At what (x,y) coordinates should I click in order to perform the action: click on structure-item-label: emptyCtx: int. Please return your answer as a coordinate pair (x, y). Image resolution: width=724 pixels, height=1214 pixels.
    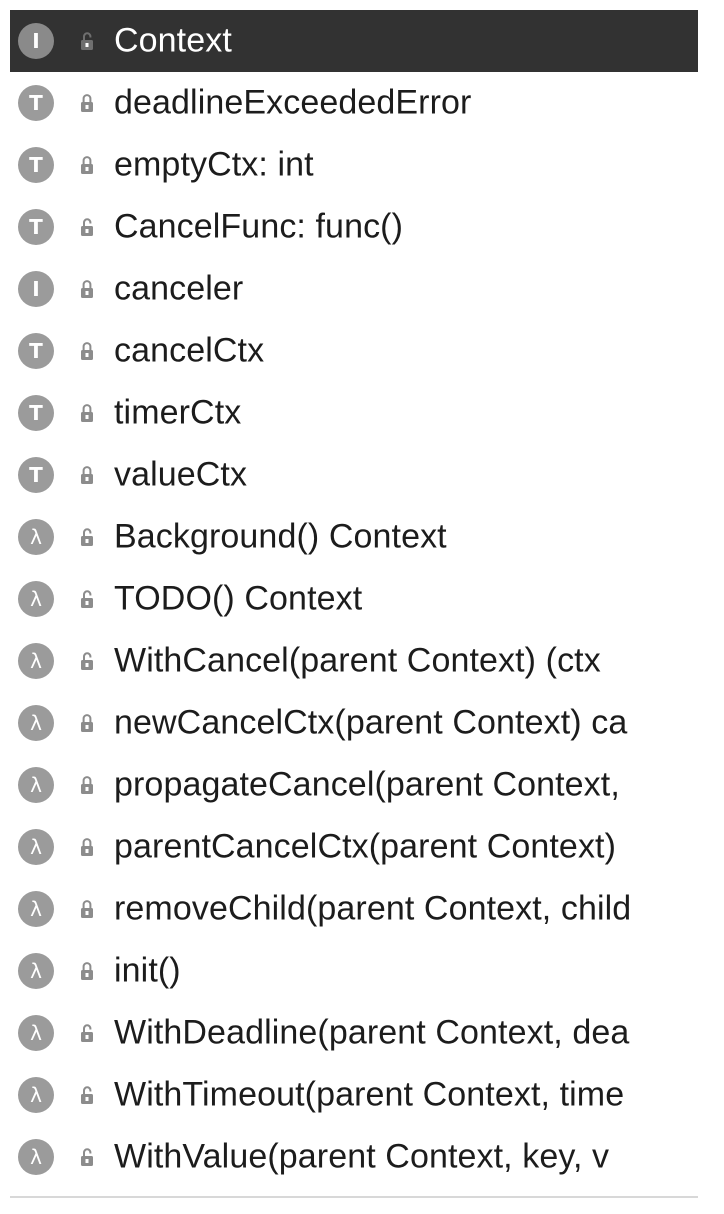
    Looking at the image, I should click on (214, 164).